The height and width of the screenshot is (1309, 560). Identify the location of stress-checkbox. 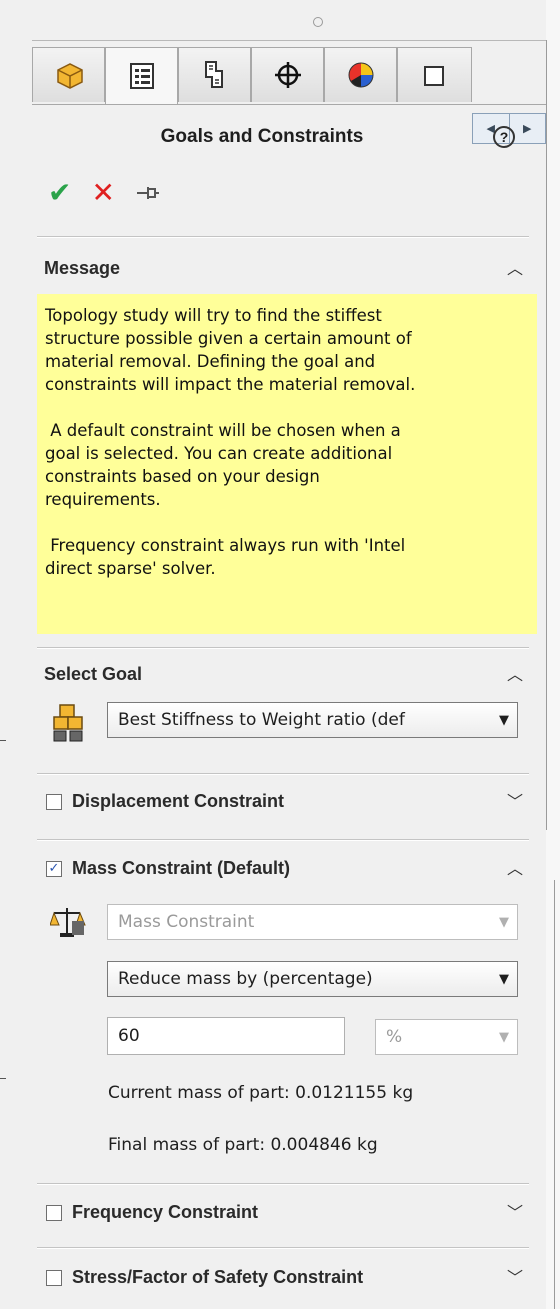
(54, 1278).